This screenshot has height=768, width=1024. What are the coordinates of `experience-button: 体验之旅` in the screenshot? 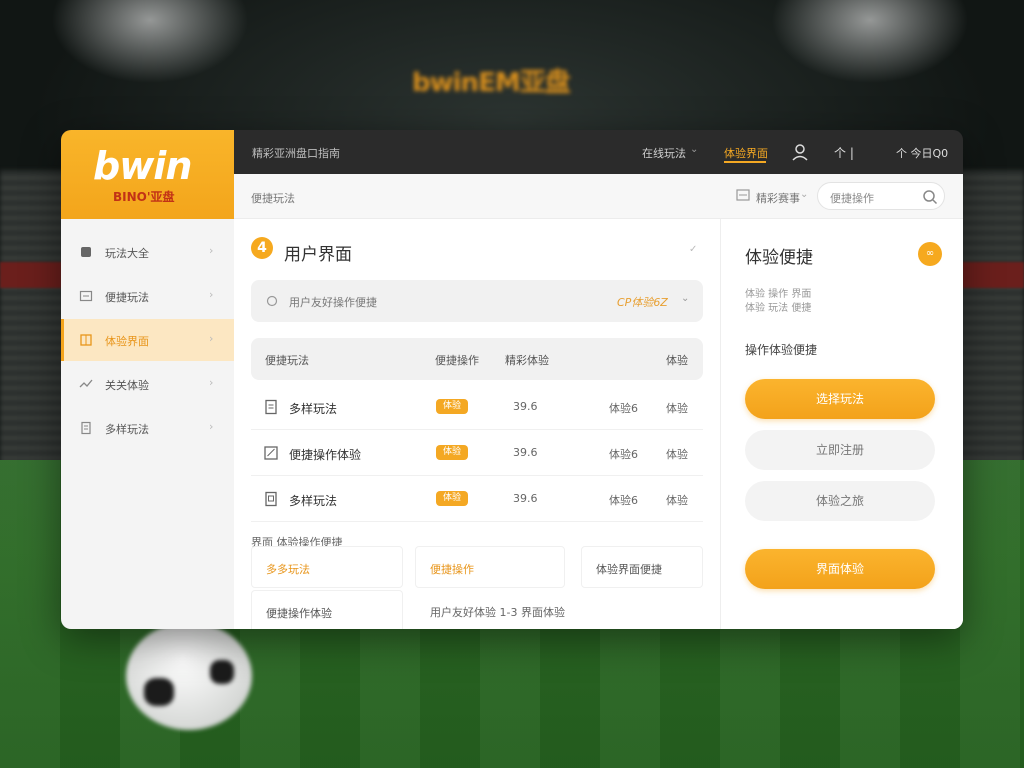 It's located at (840, 501).